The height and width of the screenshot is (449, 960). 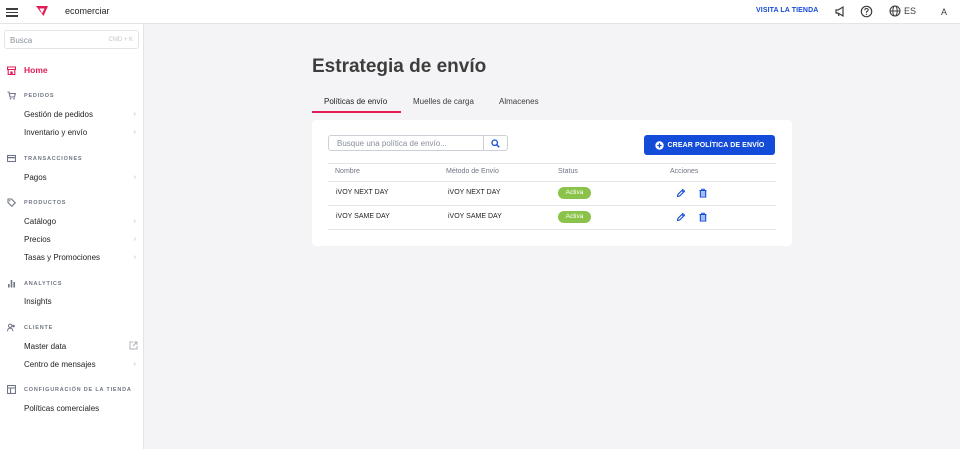 What do you see at coordinates (362, 192) in the screenshot?
I see `cell-name: iVOY NEXT DAY` at bounding box center [362, 192].